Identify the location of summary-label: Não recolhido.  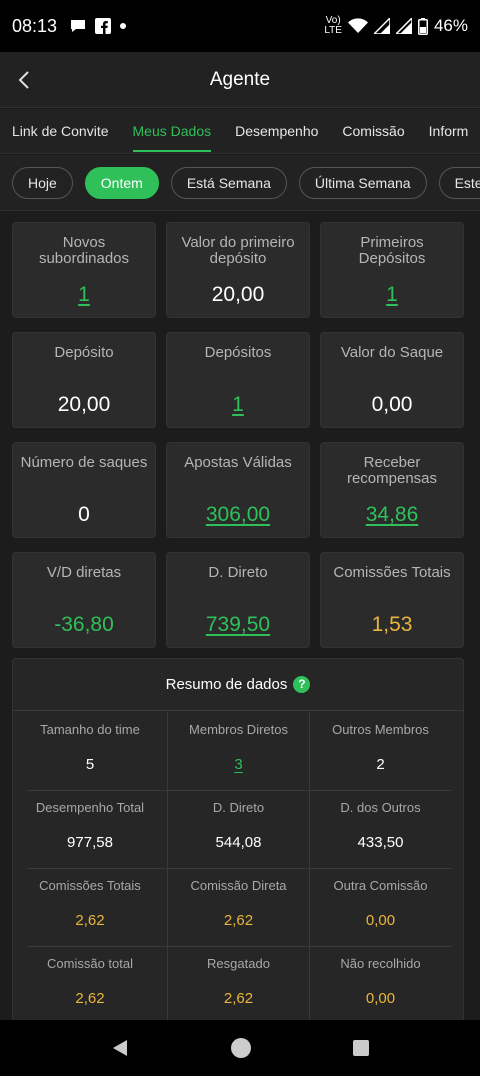
(380, 963).